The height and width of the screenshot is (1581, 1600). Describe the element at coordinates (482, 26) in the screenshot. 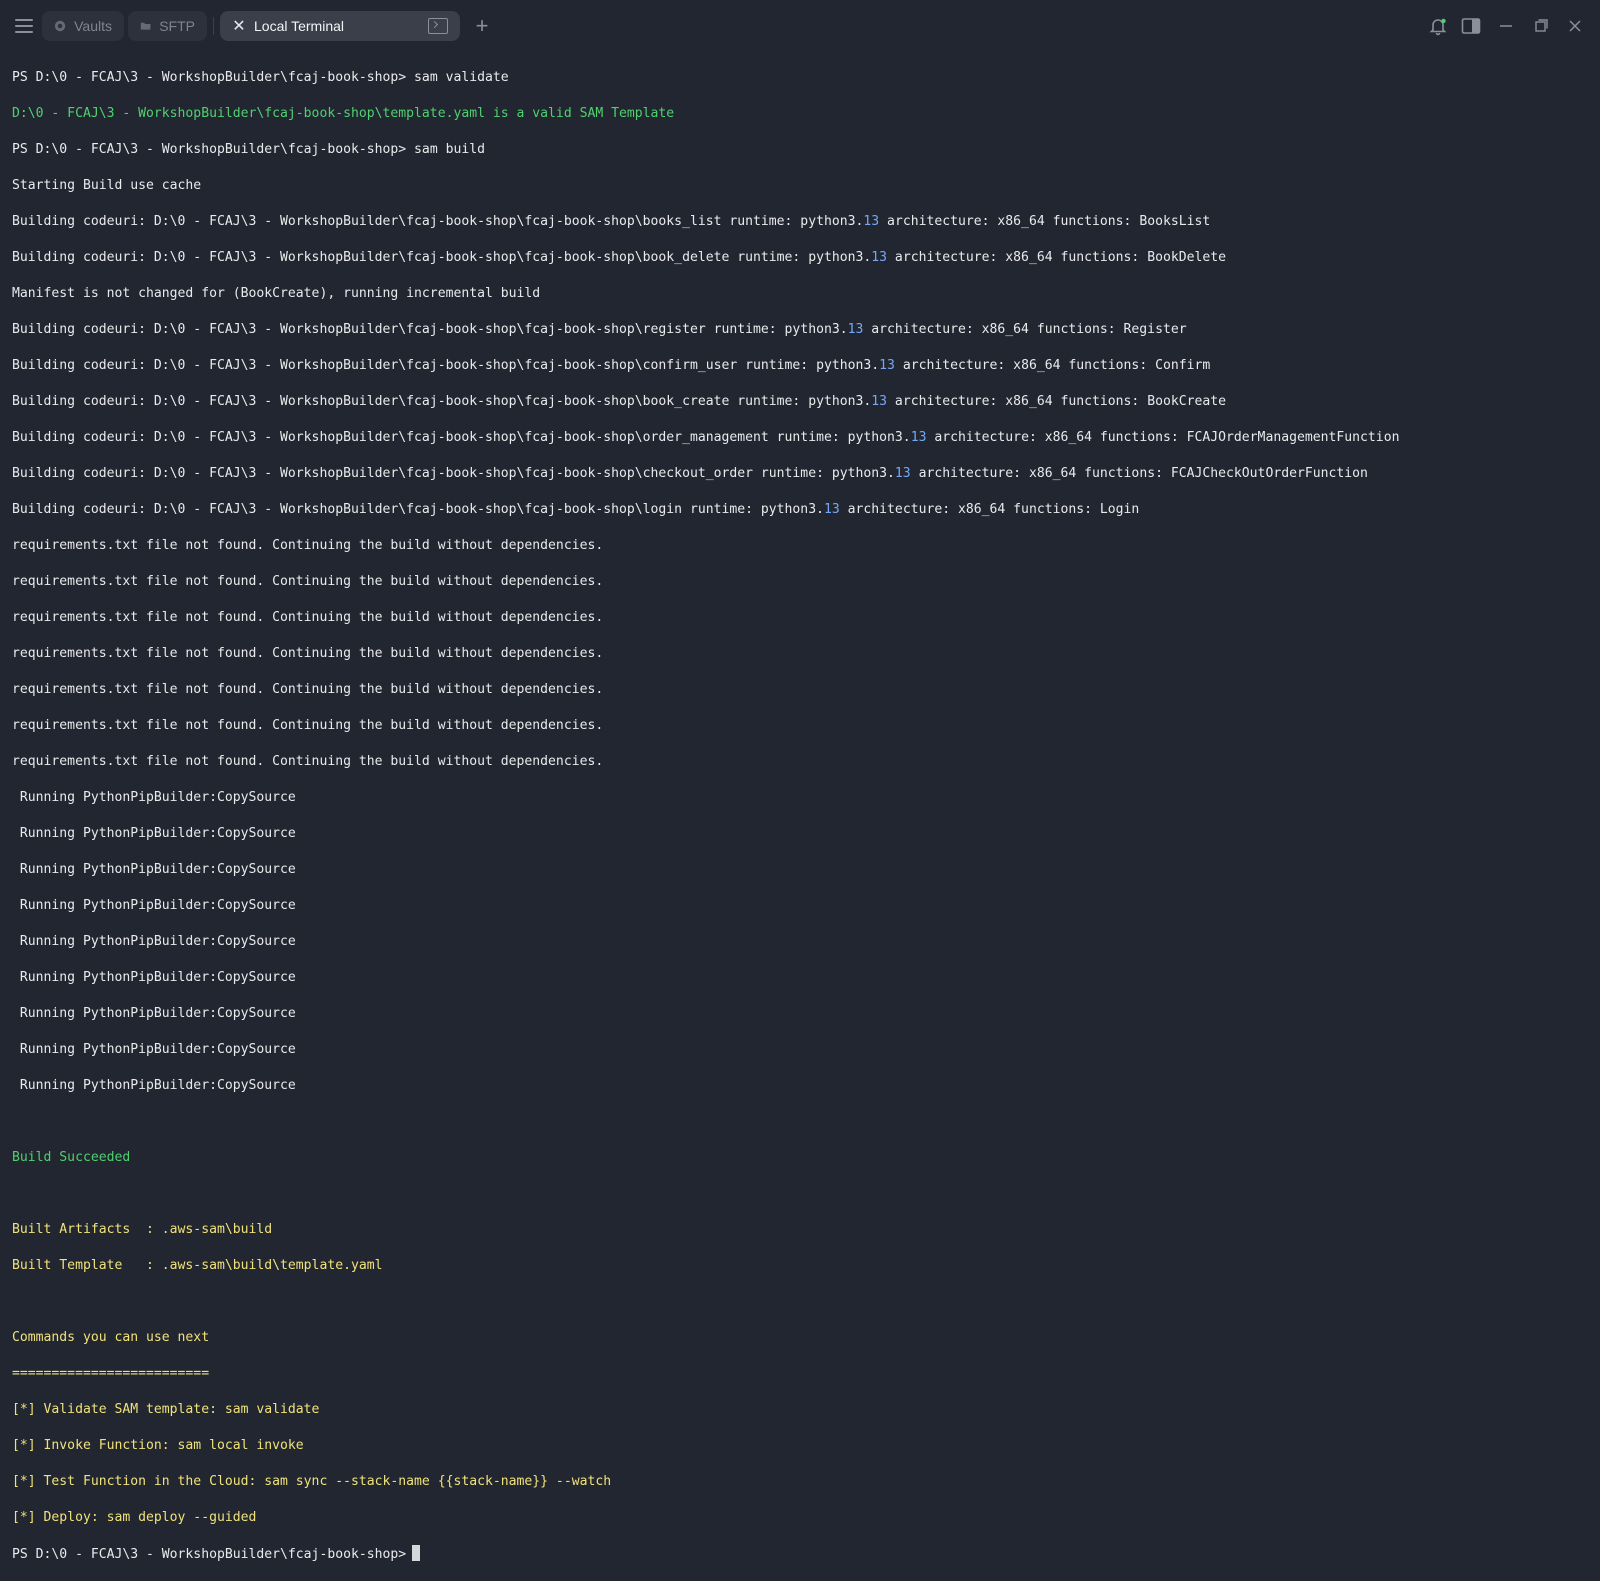

I see `plus-icon: +` at that location.